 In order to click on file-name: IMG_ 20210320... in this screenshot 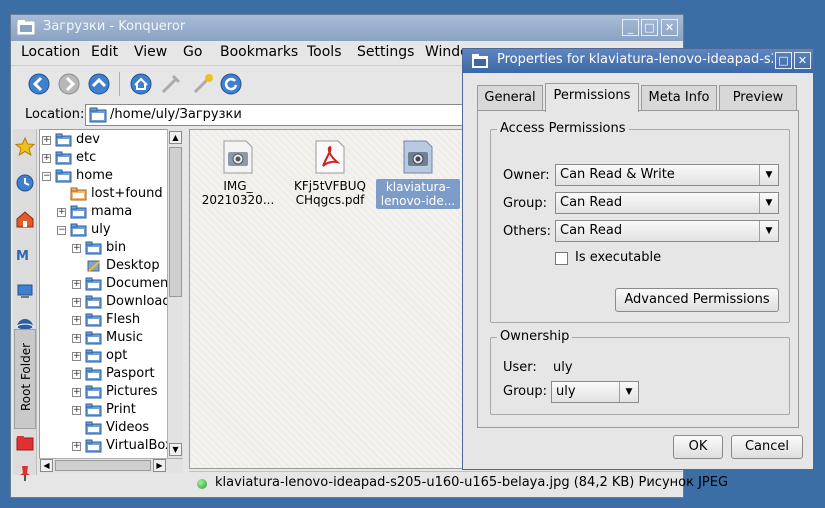, I will do `click(238, 193)`.